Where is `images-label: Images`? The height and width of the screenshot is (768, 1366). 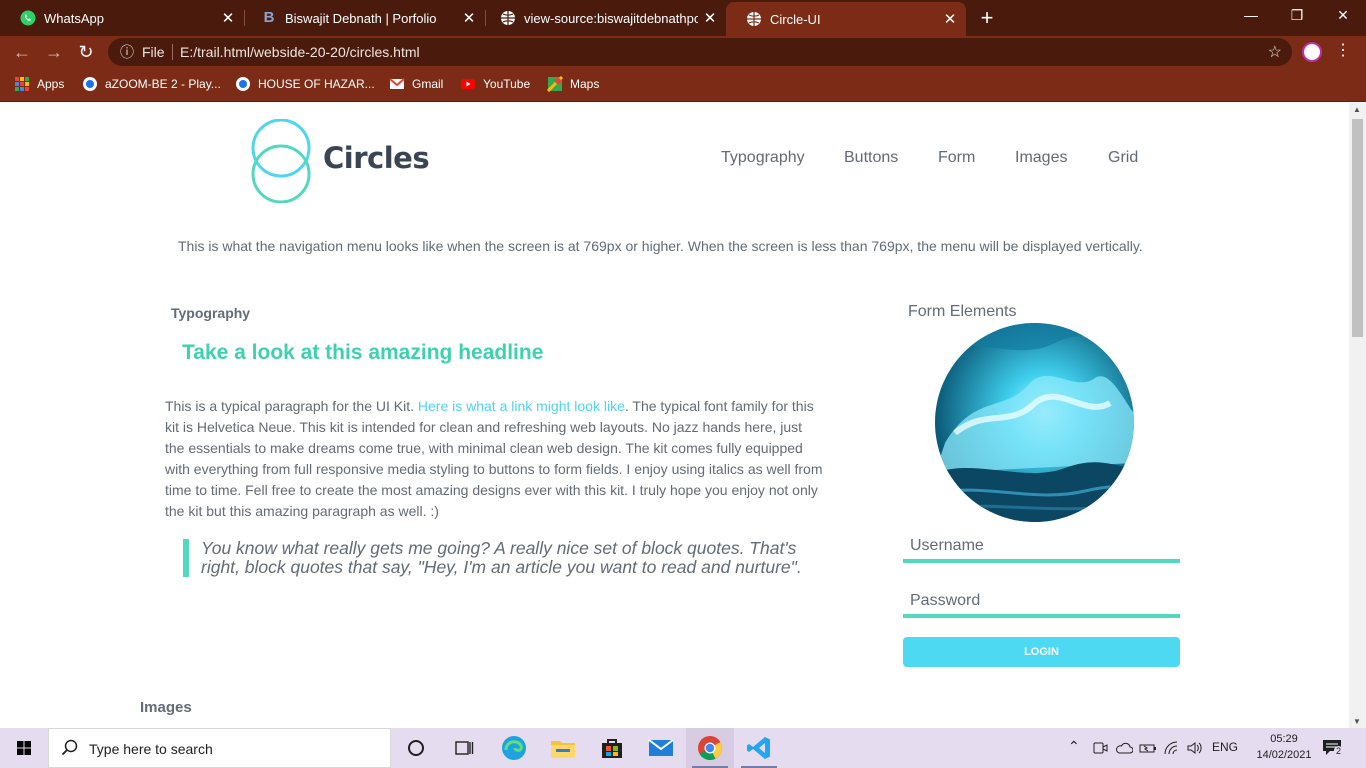
images-label: Images is located at coordinates (166, 707).